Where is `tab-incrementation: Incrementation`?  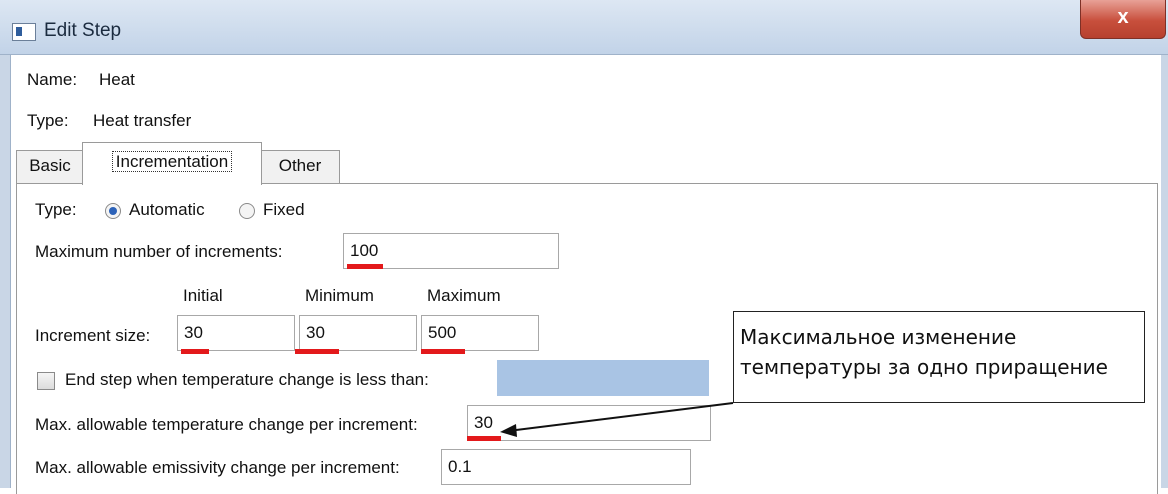
tab-incrementation: Incrementation is located at coordinates (172, 163).